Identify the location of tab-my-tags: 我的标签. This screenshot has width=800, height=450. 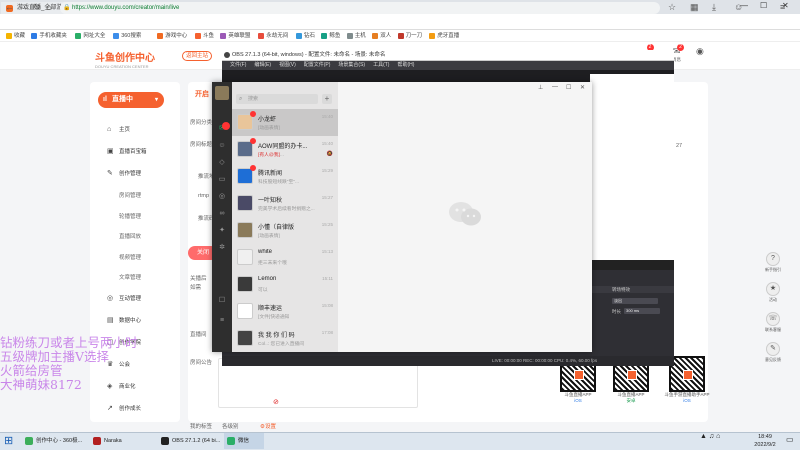
(201, 426).